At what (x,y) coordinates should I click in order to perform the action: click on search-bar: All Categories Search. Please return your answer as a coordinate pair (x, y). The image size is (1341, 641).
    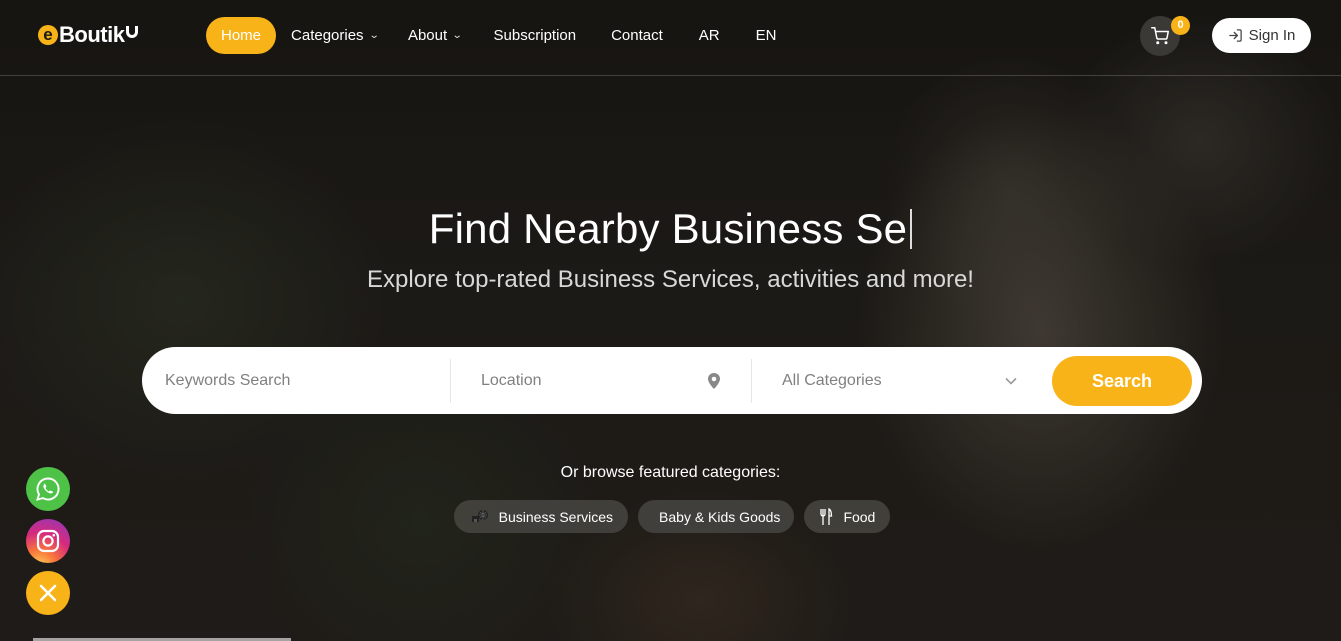
    Looking at the image, I should click on (672, 380).